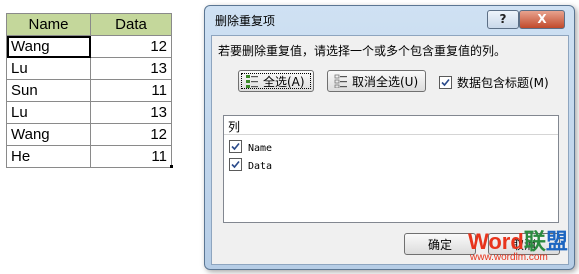 The image size is (579, 274). Describe the element at coordinates (340, 81) in the screenshot. I see `unselect-all-icon` at that location.